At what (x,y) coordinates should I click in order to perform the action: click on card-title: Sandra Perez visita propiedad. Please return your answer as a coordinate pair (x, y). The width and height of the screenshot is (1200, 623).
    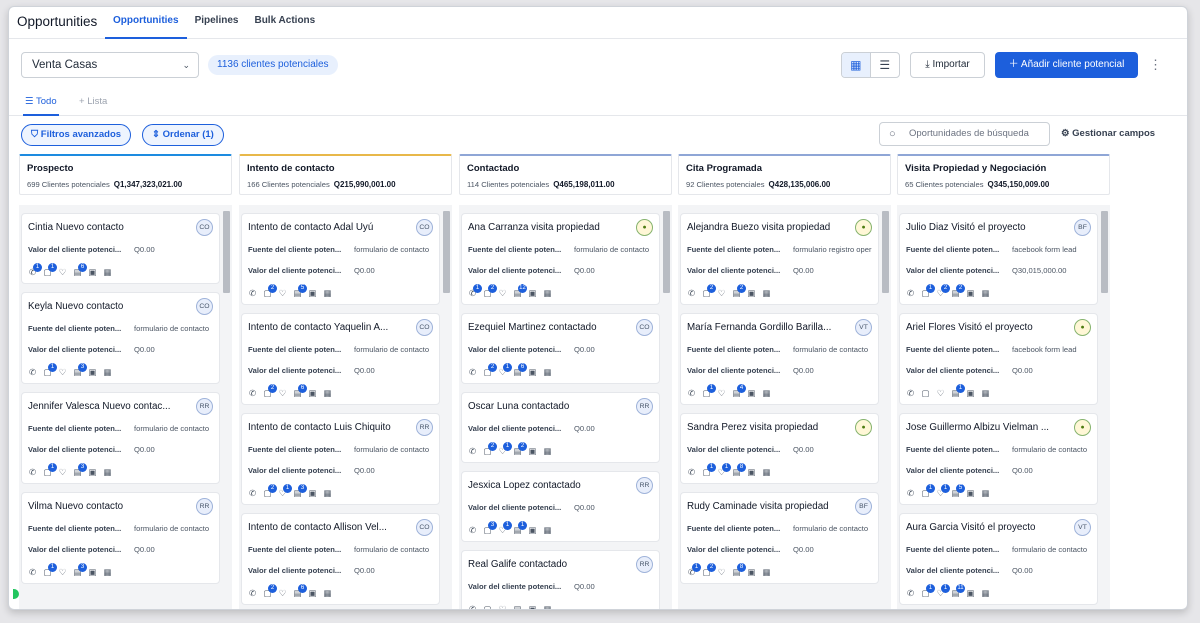
    Looking at the image, I should click on (752, 427).